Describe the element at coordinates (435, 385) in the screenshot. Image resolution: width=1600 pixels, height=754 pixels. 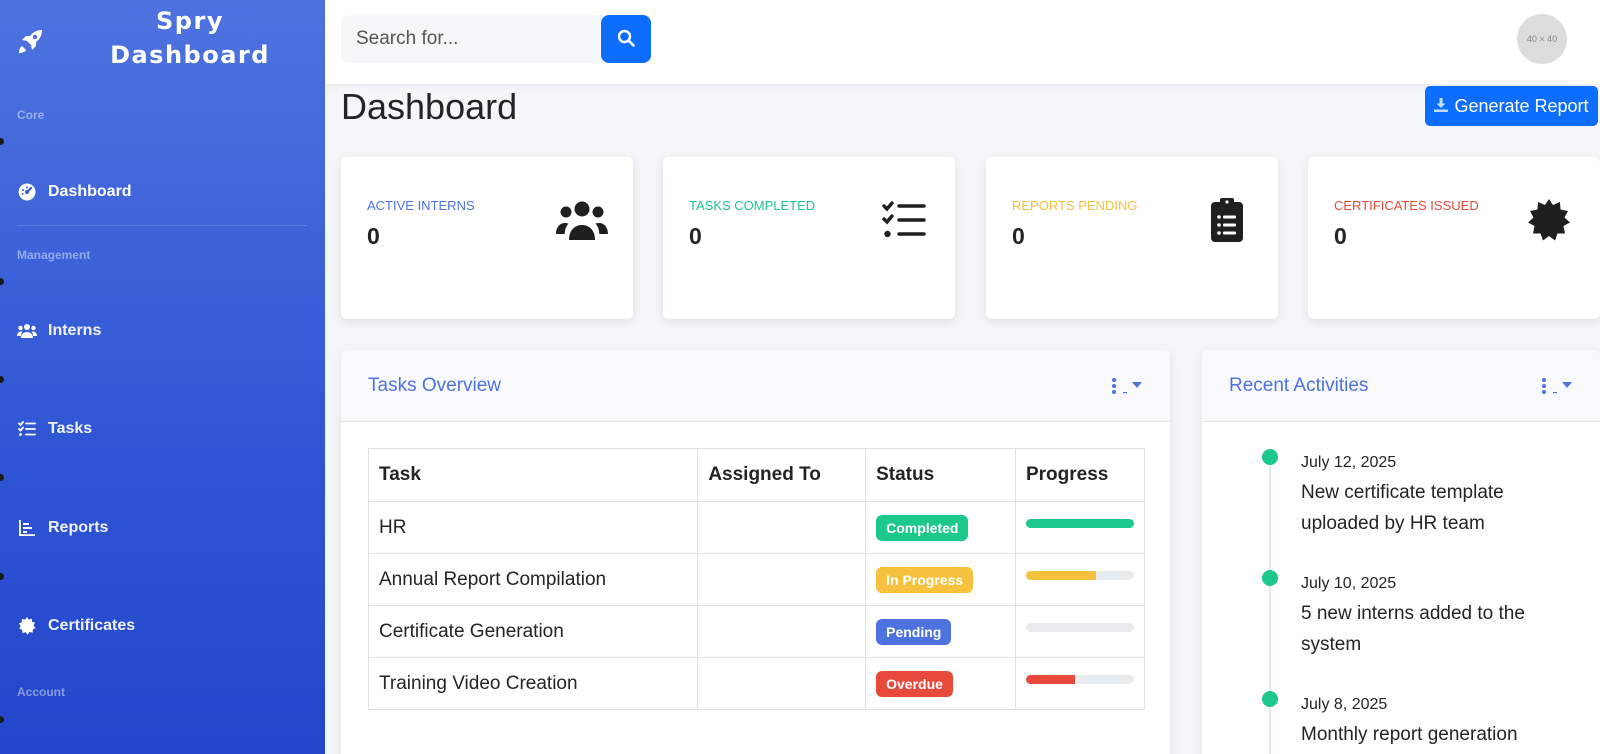
I see `panel-title: Tasks Overview` at that location.